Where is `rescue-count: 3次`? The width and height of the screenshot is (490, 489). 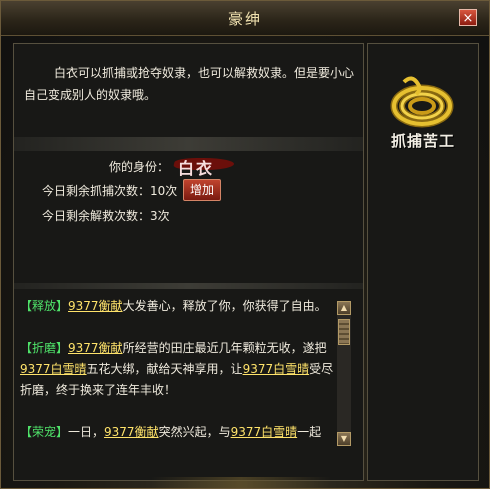
rescue-count: 3次 is located at coordinates (160, 216).